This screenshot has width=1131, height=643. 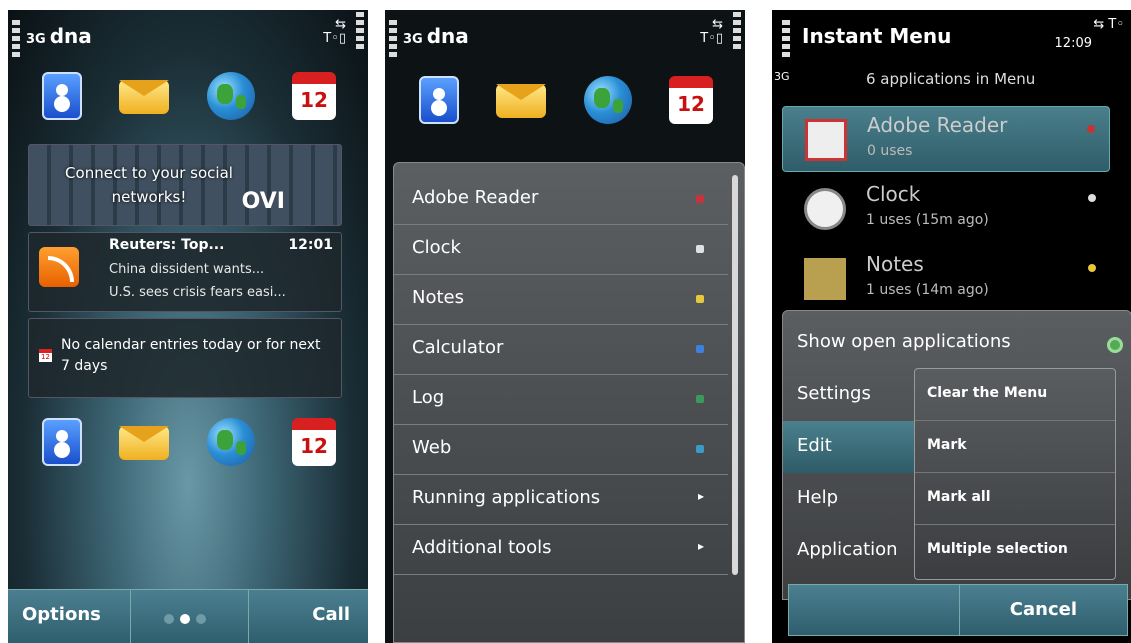 I want to click on app-name: Notes, so click(x=895, y=264).